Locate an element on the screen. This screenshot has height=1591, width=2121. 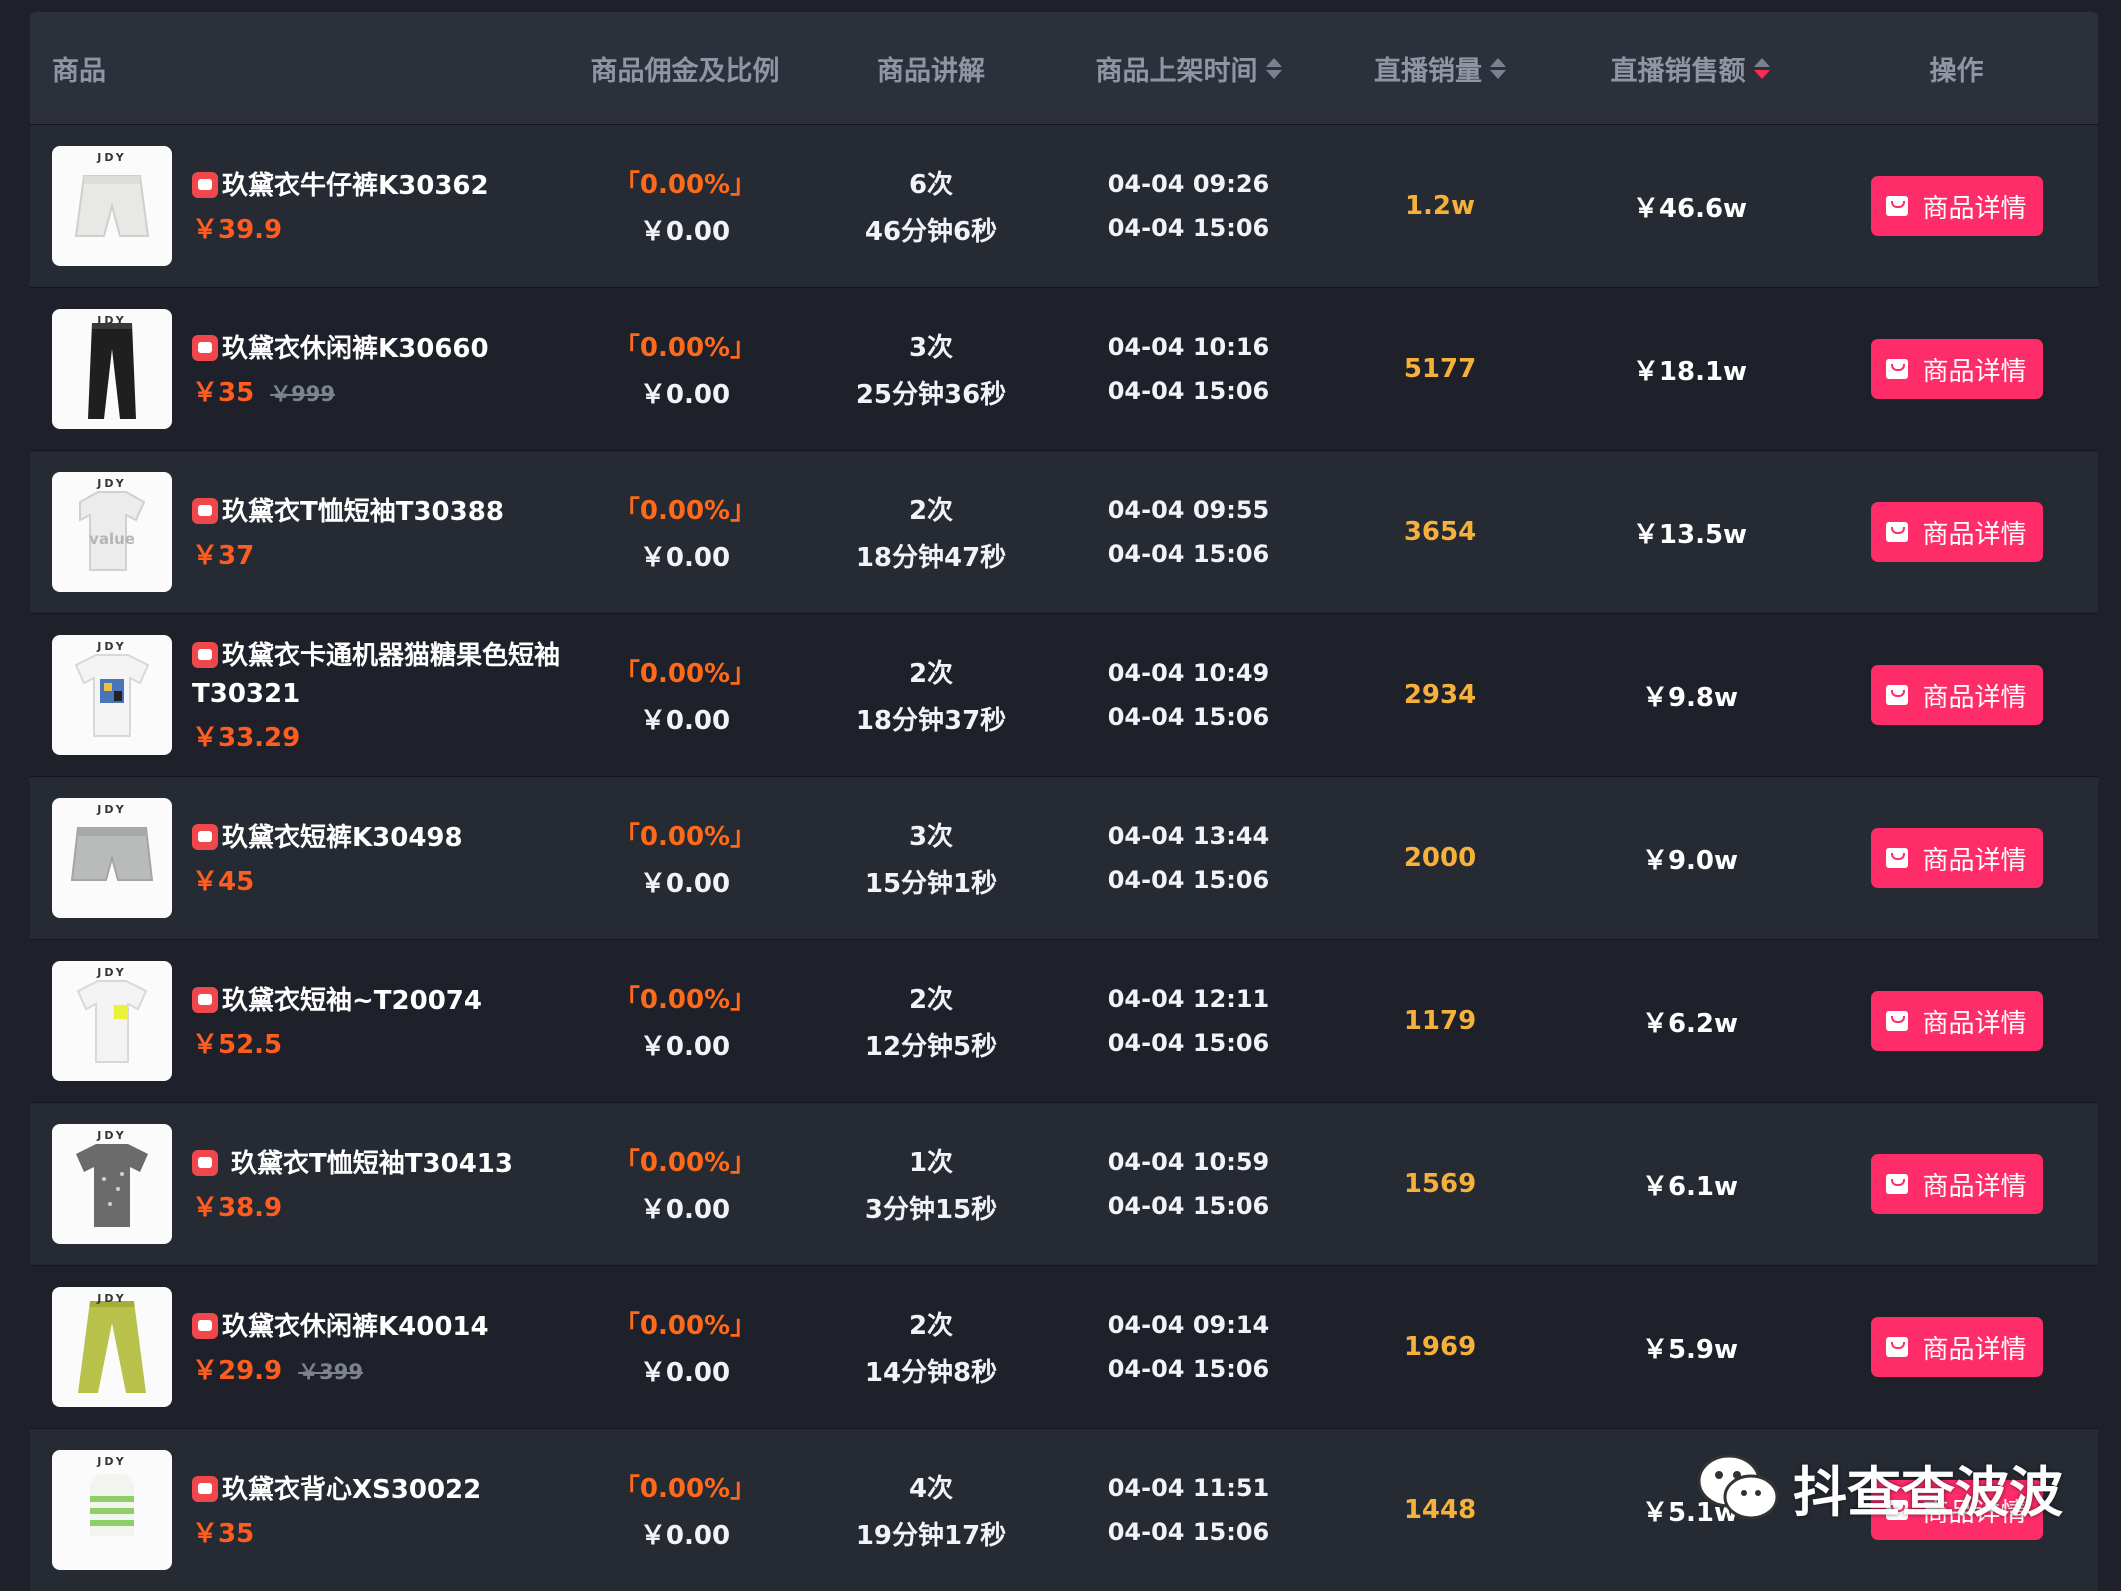
explain-duration: 14分钟8秒 is located at coordinates (931, 1373).